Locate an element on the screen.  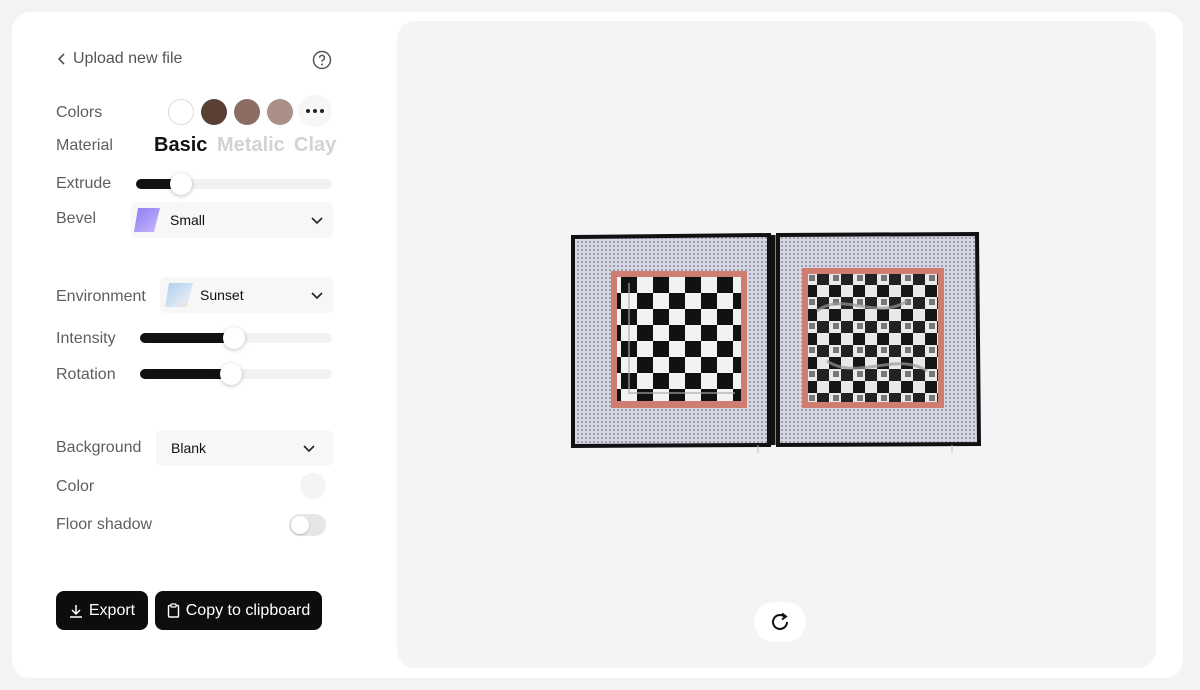
rotation-slider is located at coordinates (236, 374).